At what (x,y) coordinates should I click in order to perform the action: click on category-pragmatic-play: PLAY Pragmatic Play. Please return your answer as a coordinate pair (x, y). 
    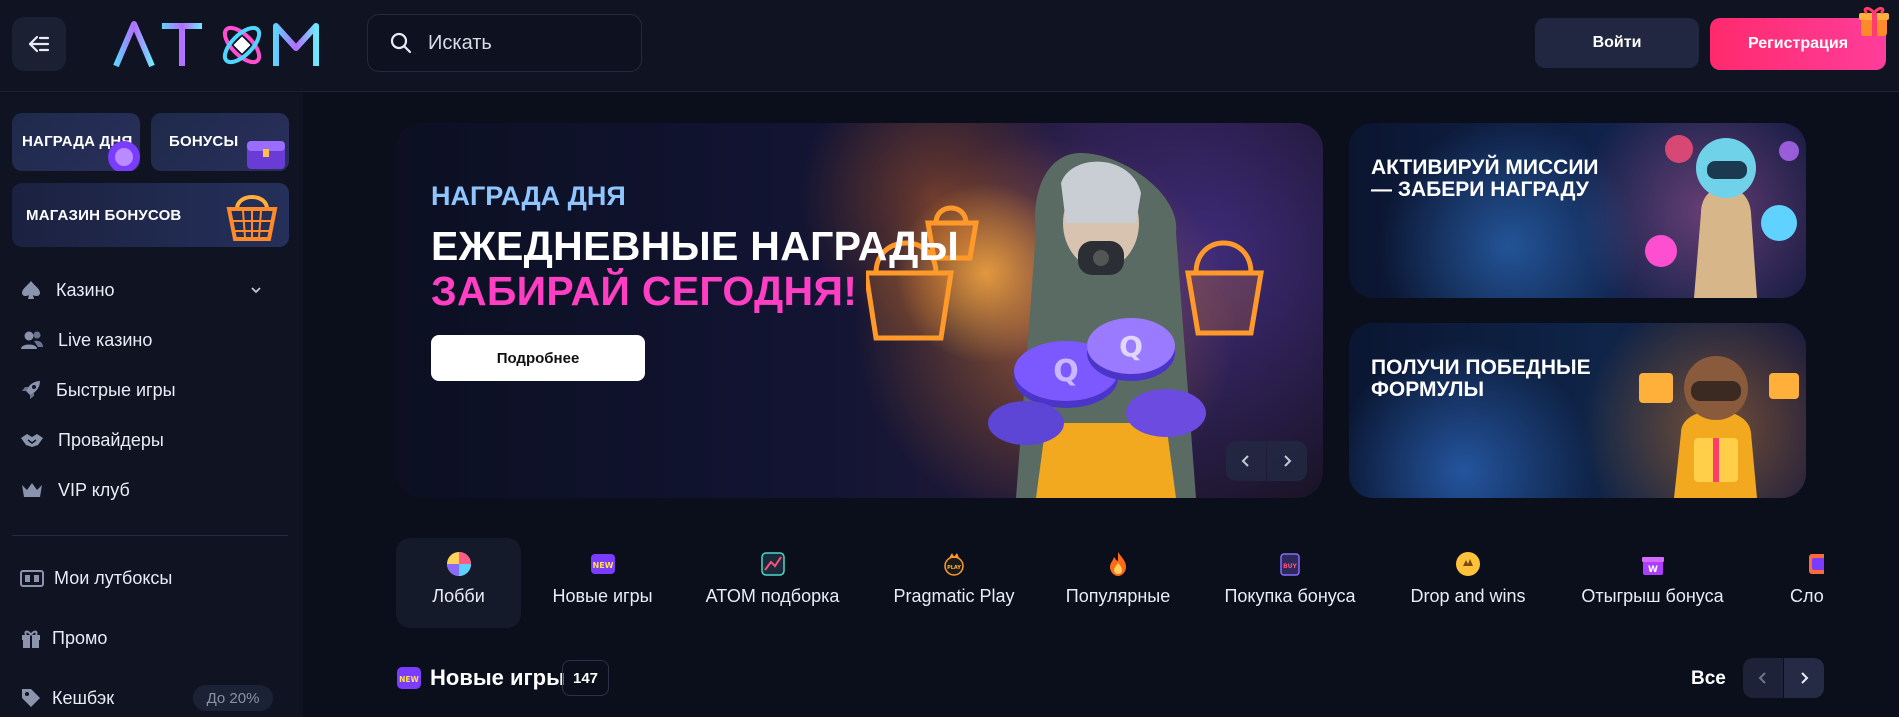
    Looking at the image, I should click on (954, 583).